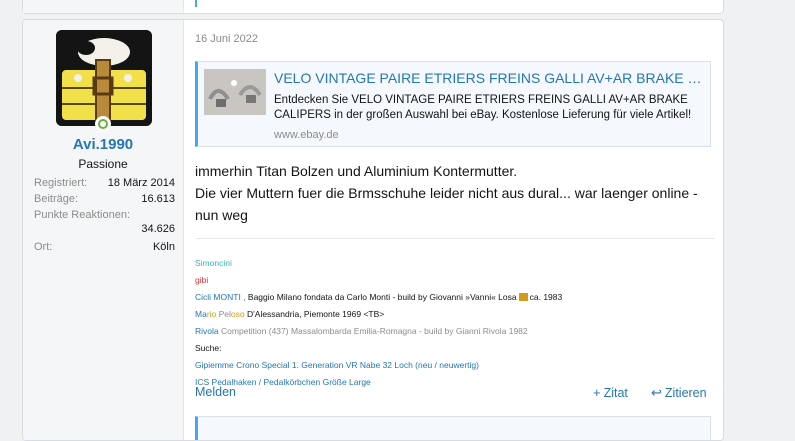 The height and width of the screenshot is (441, 795). What do you see at coordinates (306, 135) in the screenshot?
I see `embed-domain: www.ebay.de` at bounding box center [306, 135].